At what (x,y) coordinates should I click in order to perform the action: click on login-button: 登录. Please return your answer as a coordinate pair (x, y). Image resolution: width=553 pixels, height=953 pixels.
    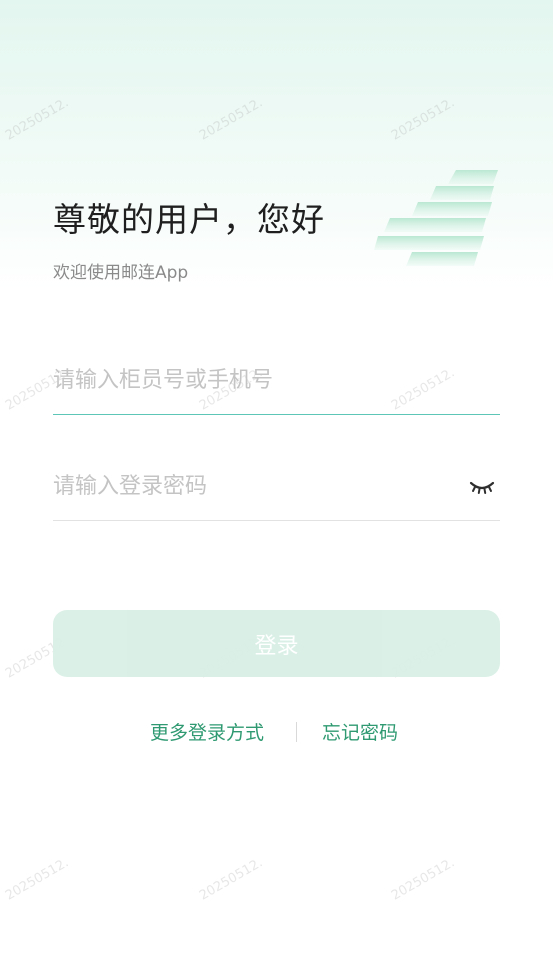
    Looking at the image, I should click on (276, 643).